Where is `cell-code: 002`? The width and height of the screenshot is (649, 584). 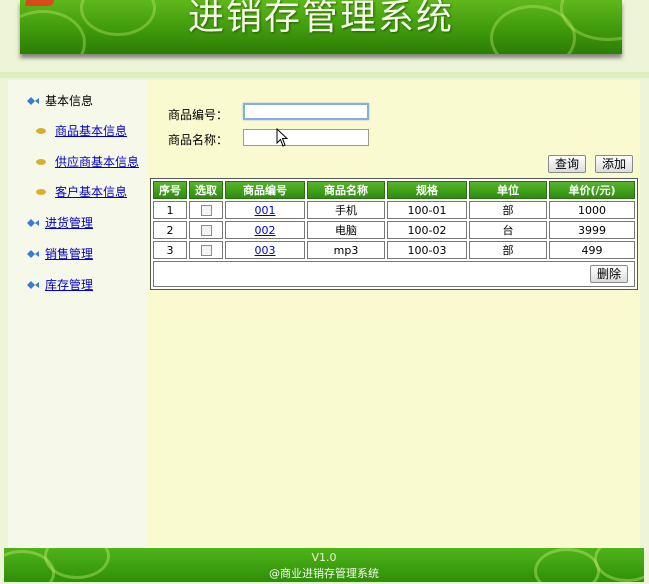
cell-code: 002 is located at coordinates (265, 230).